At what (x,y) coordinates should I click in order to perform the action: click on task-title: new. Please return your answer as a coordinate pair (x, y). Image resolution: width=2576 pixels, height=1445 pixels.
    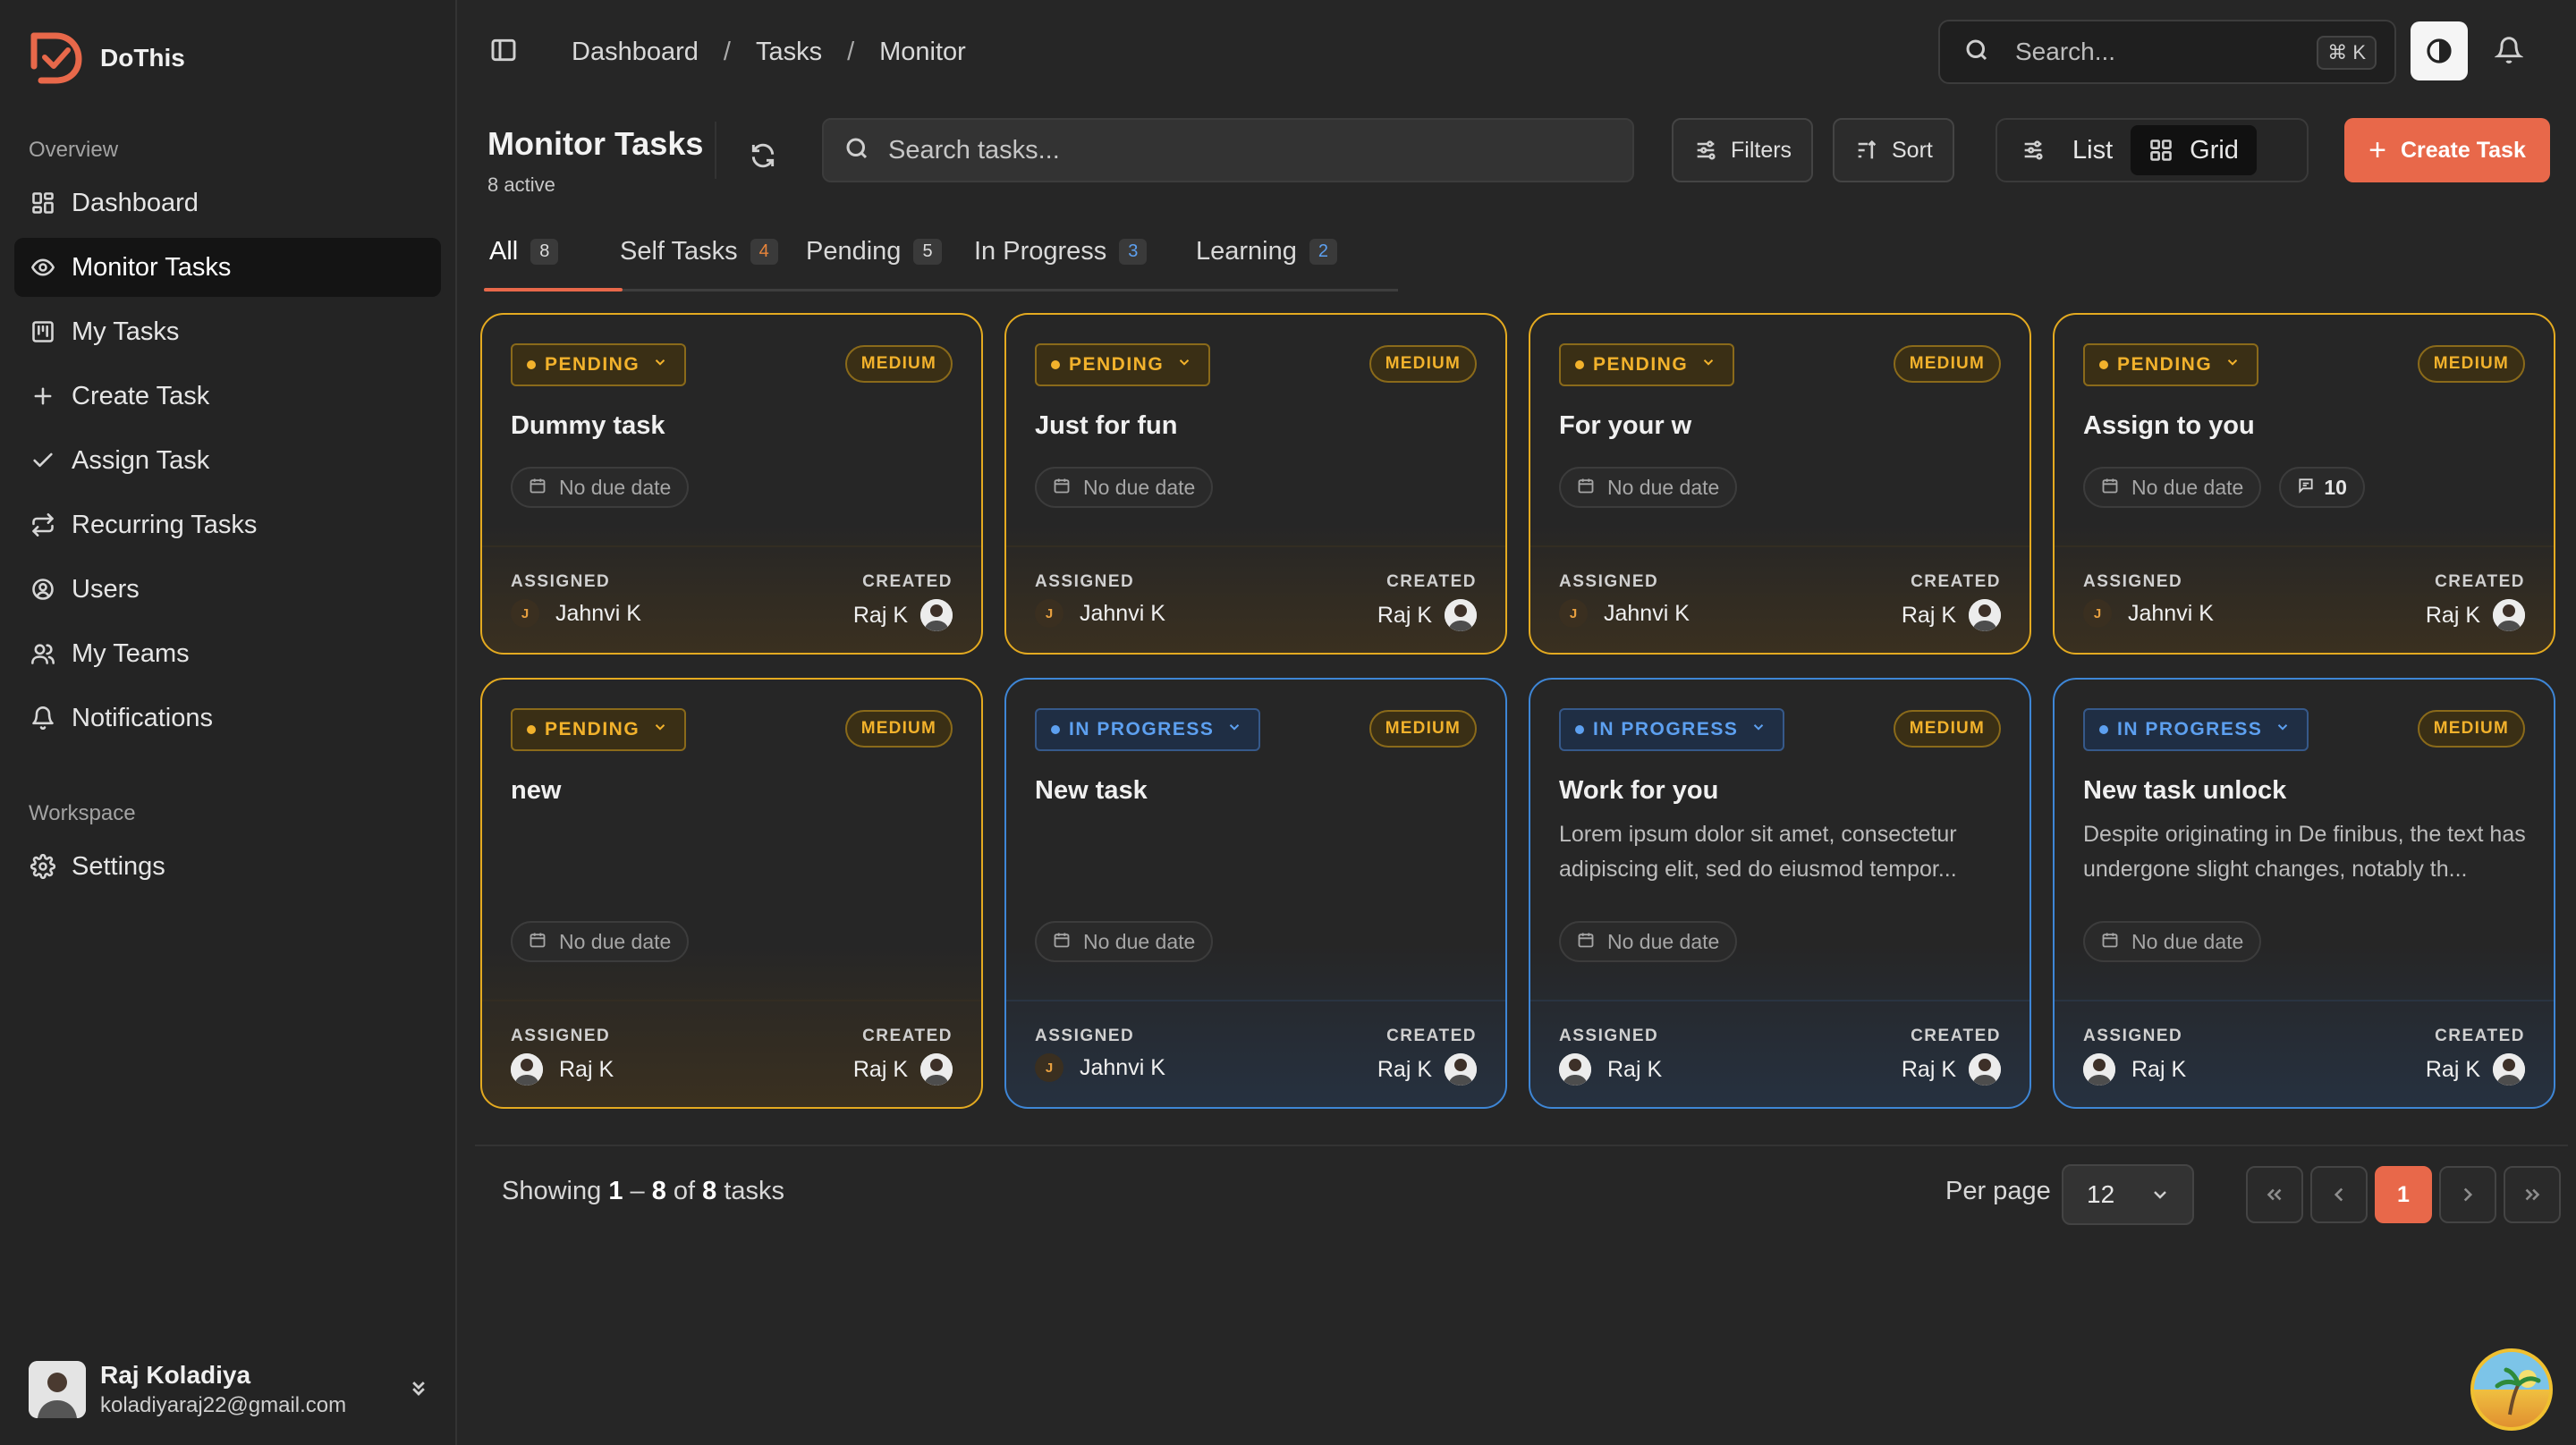
    Looking at the image, I should click on (536, 791).